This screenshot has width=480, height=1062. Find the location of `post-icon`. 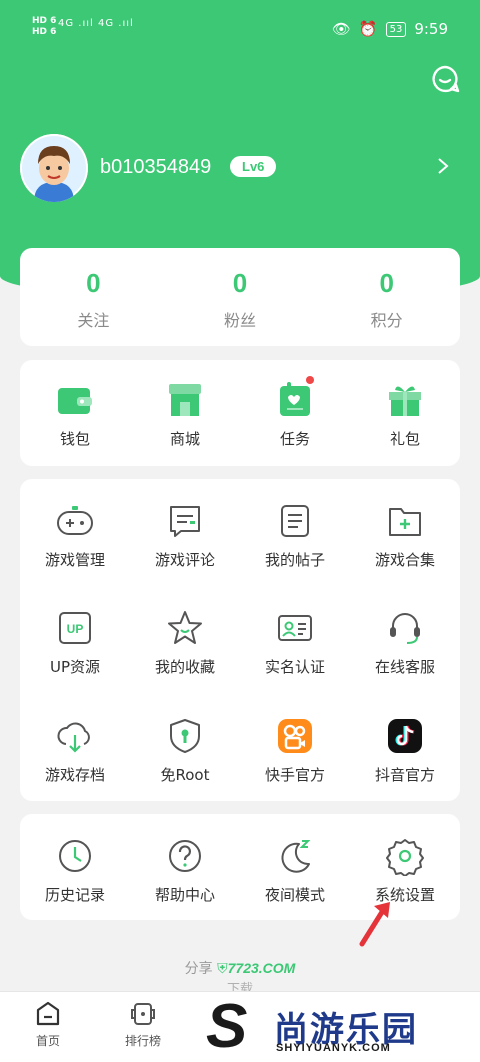

post-icon is located at coordinates (295, 521).